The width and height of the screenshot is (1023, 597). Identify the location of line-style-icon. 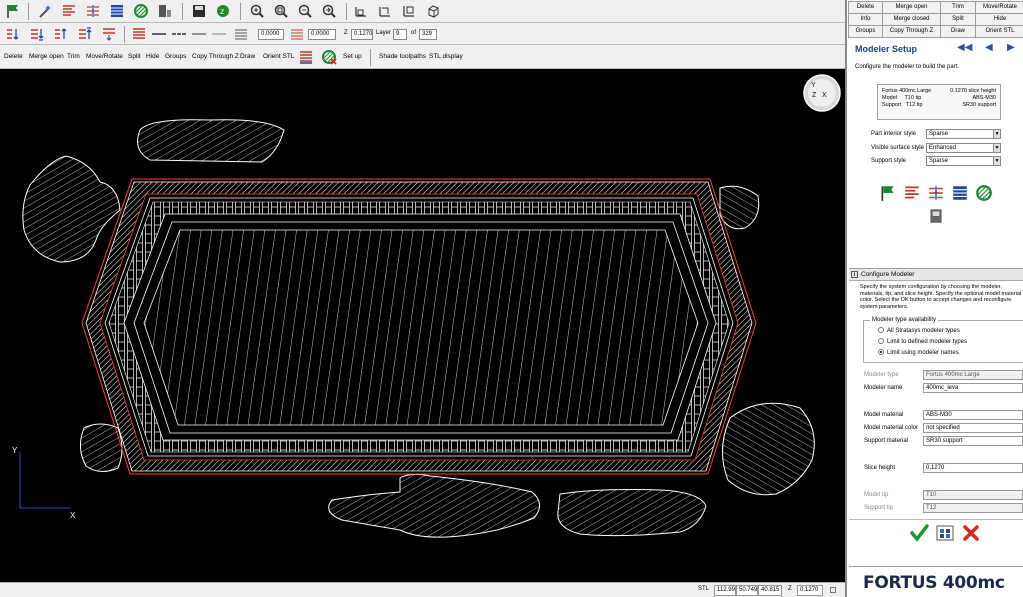
(159, 34).